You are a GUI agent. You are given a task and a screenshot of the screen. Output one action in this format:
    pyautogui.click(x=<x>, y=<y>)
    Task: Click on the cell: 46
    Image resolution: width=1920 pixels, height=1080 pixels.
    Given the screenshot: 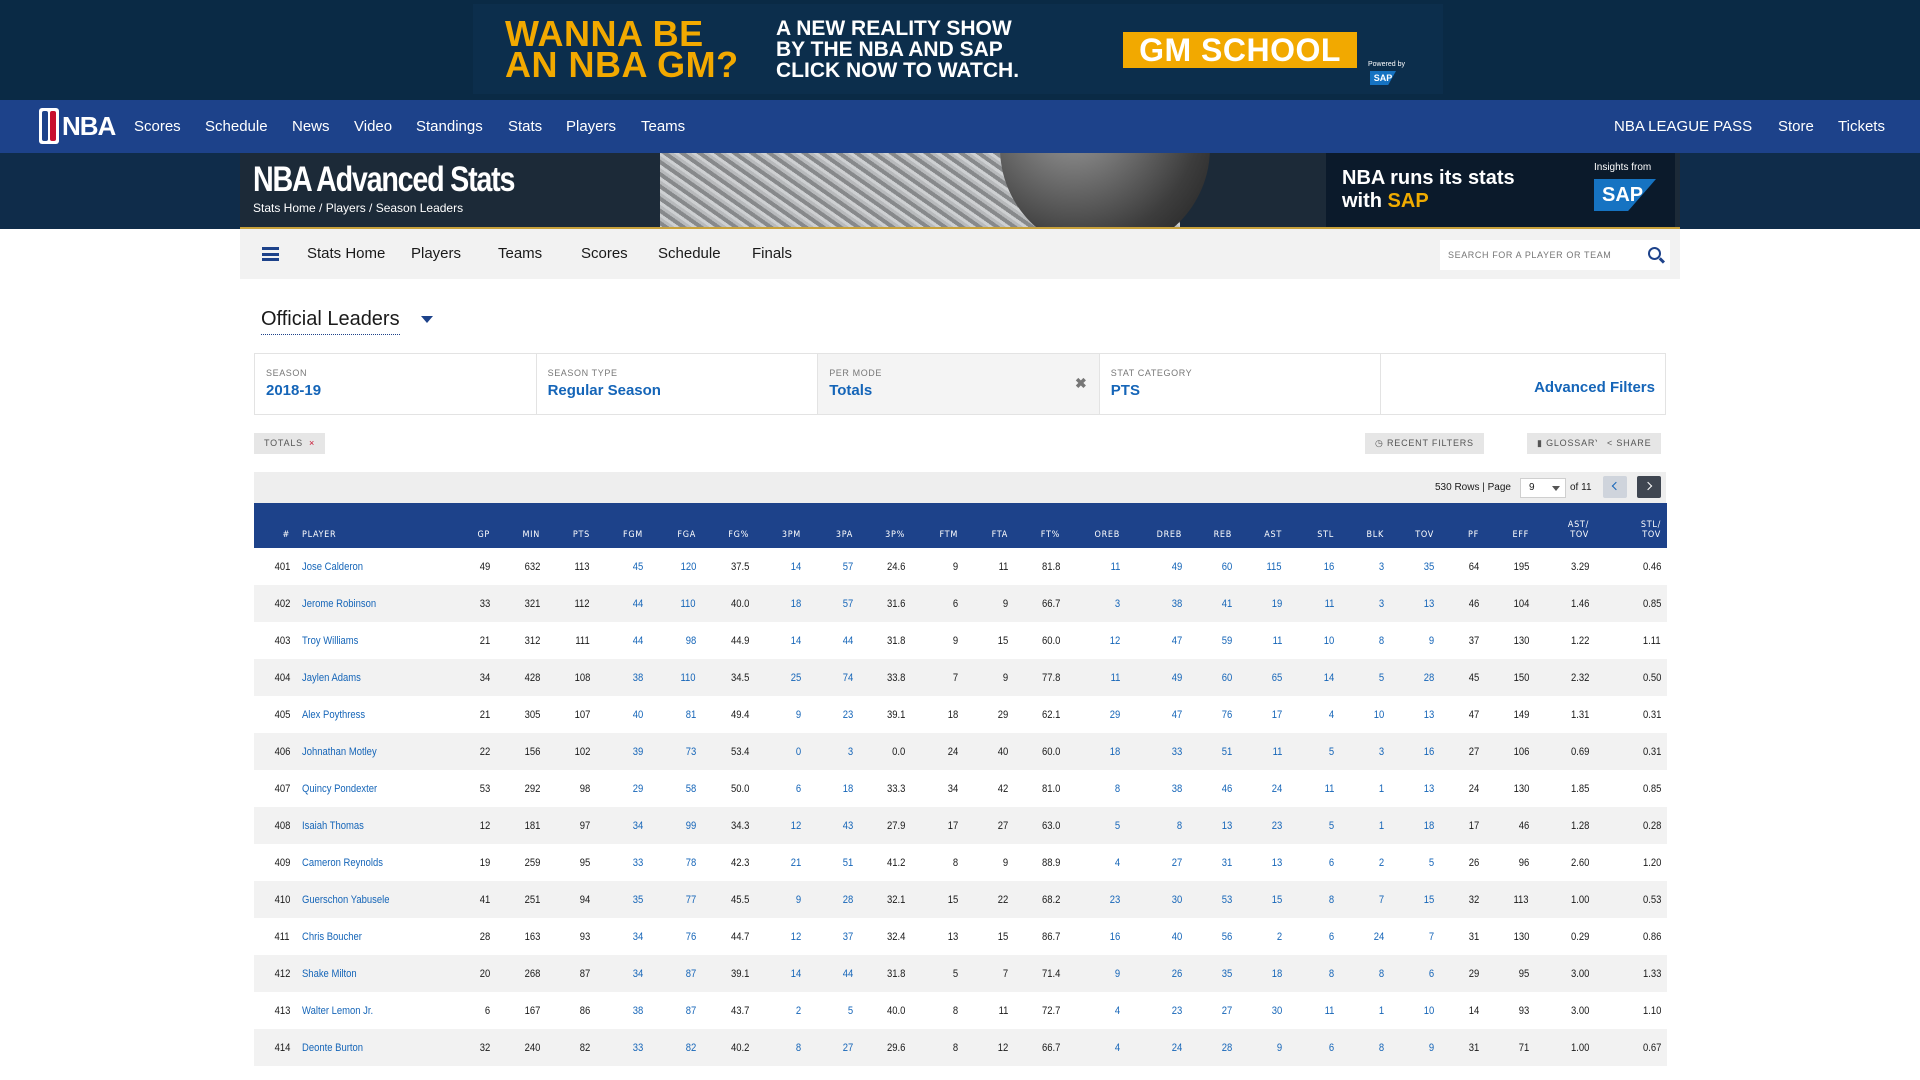 What is the action you would take?
    pyautogui.click(x=1213, y=788)
    